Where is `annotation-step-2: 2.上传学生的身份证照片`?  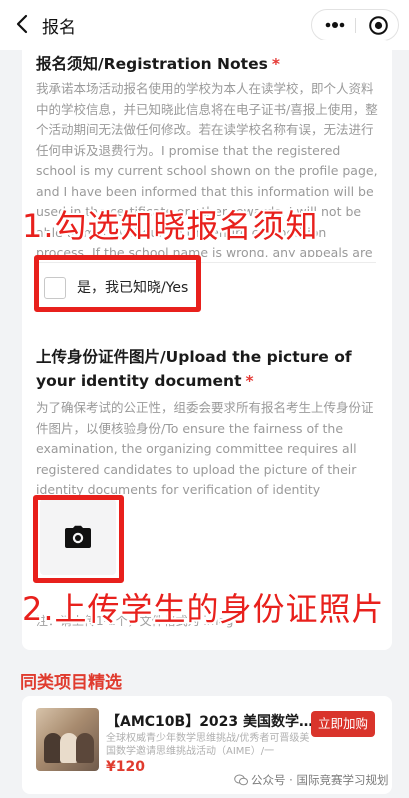
annotation-step-2: 2.上传学生的身份证照片 is located at coordinates (203, 609).